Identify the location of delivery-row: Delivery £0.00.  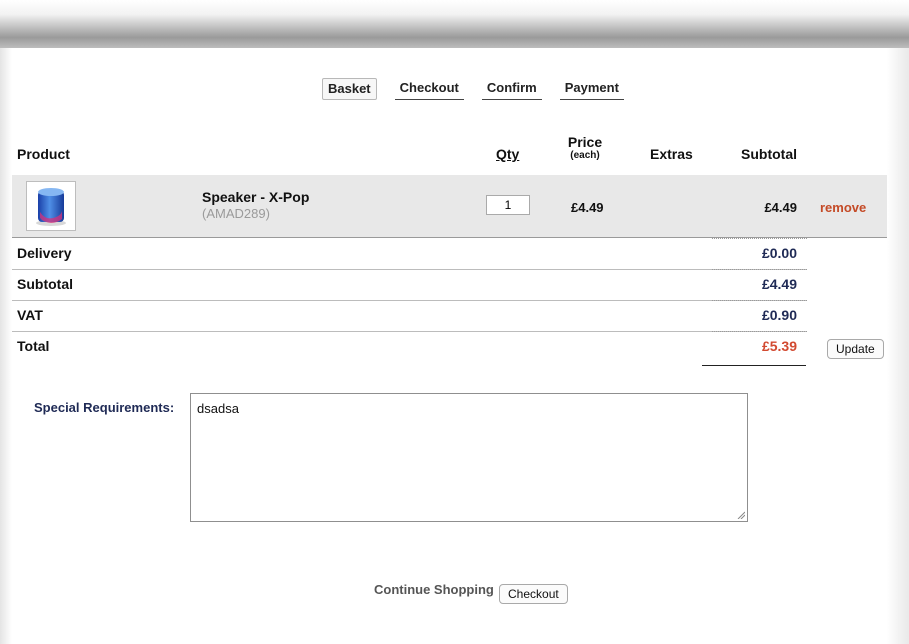
(409, 254).